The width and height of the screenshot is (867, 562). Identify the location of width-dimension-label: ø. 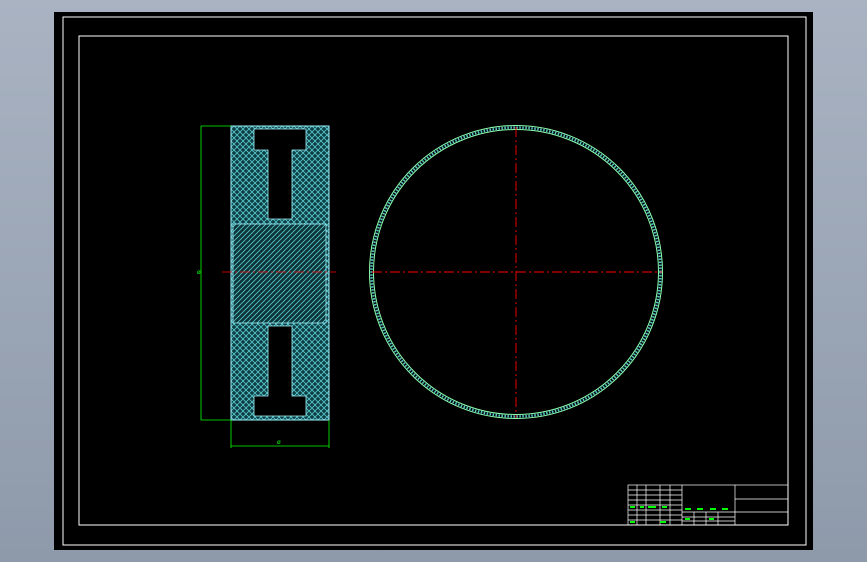
(279, 442).